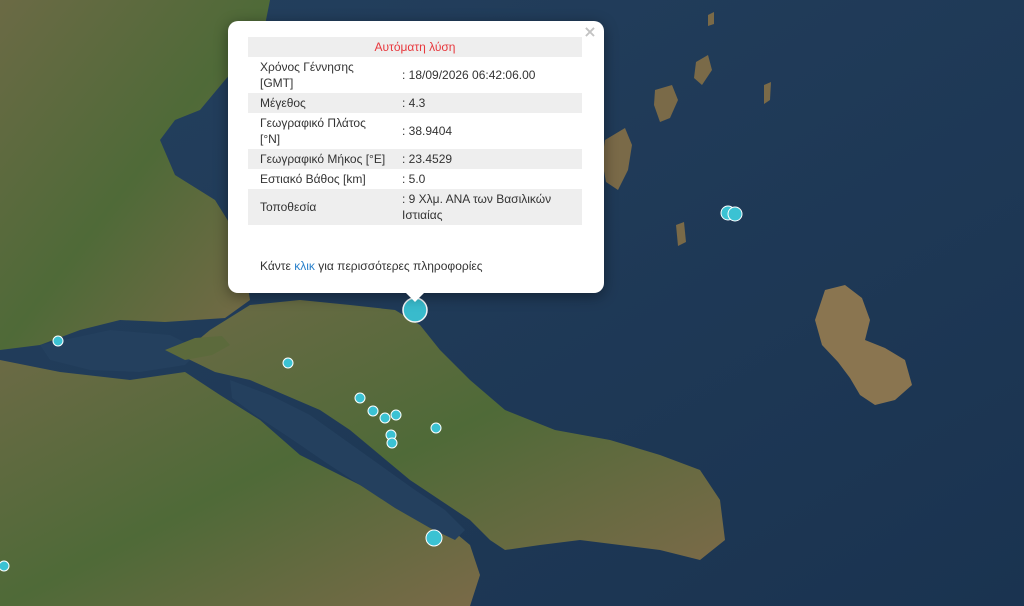 This screenshot has width=1024, height=606. What do you see at coordinates (486, 103) in the screenshot?
I see `magnitude-value: : 4.3` at bounding box center [486, 103].